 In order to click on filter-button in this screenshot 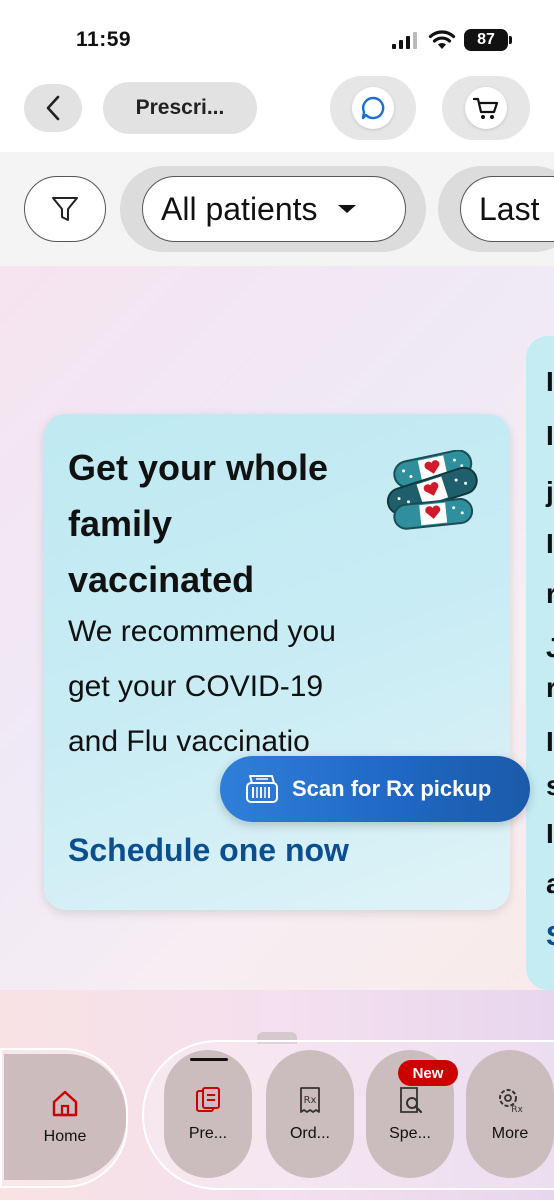, I will do `click(65, 209)`.